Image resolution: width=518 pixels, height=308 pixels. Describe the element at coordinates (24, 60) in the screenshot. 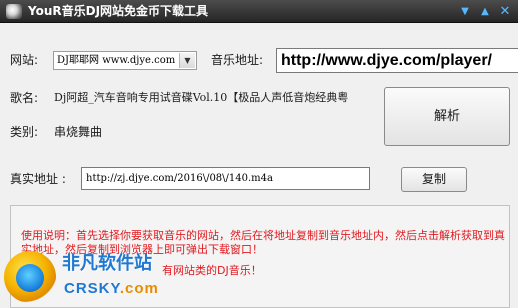

I see `site-label: 网站:` at that location.